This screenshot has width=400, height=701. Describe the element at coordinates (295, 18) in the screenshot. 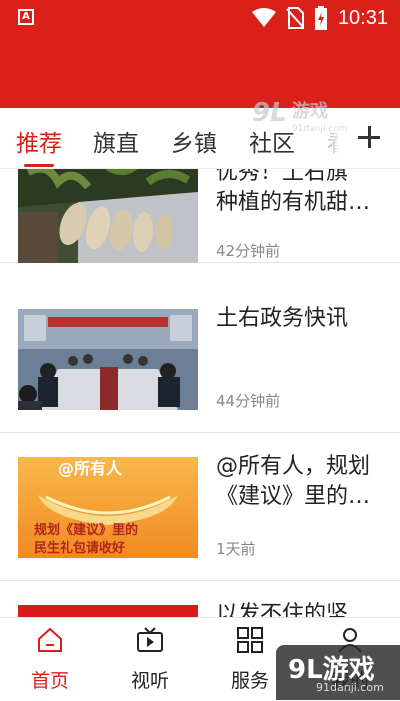

I see `no-sim-icon` at that location.